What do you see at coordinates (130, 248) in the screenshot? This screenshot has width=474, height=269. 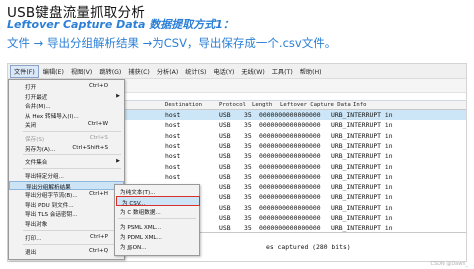 I see `status-indicator-icon` at bounding box center [130, 248].